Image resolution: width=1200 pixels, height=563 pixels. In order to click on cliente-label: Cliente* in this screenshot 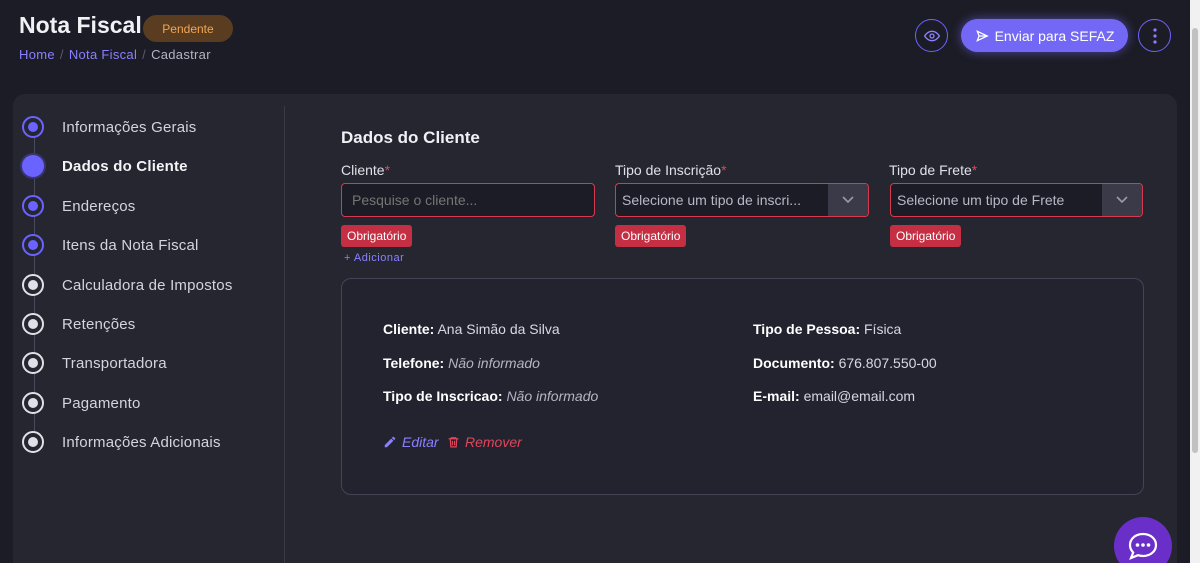, I will do `click(366, 170)`.